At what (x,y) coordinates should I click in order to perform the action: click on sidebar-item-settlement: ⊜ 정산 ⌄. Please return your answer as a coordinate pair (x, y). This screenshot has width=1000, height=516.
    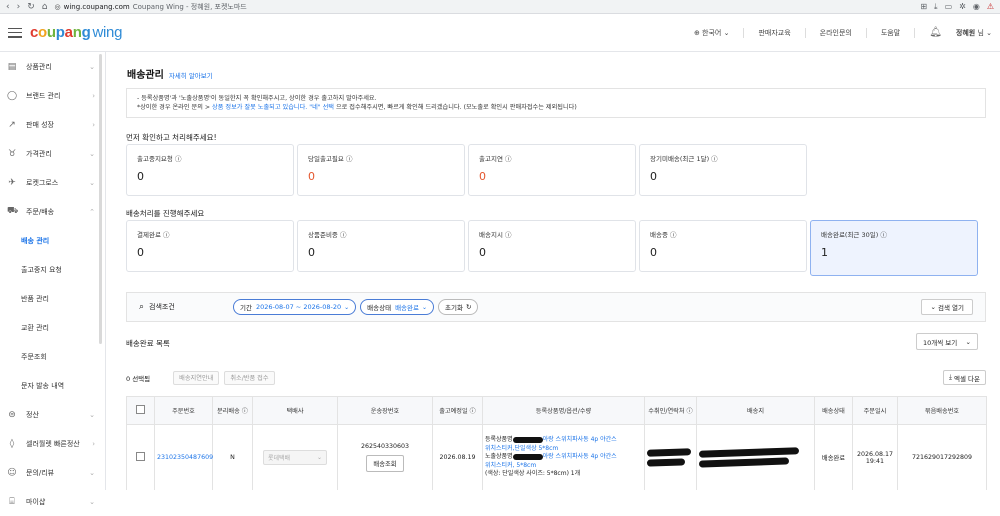
    Looking at the image, I should click on (52, 414).